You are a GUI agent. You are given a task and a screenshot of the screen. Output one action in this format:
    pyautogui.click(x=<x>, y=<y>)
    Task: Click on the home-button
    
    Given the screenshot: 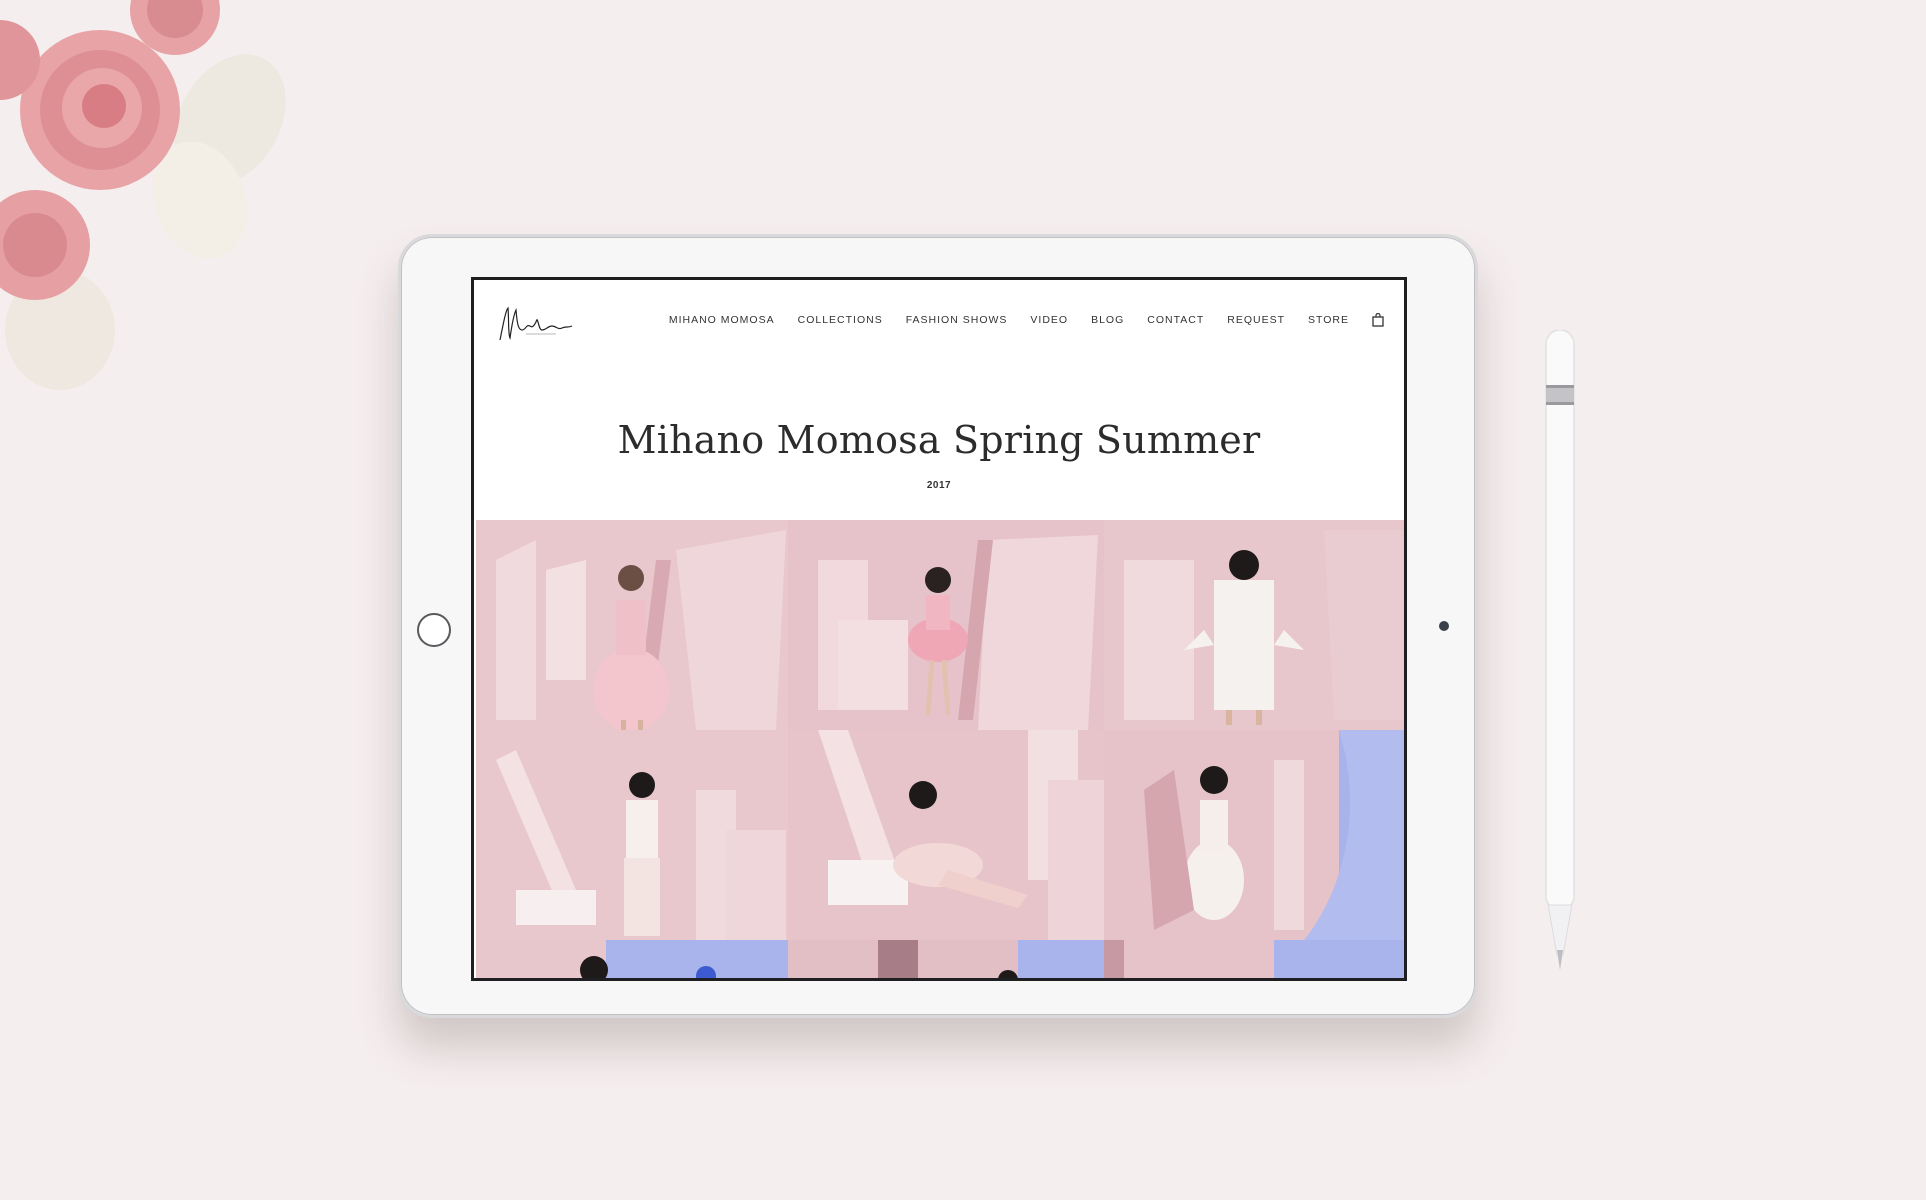 What is the action you would take?
    pyautogui.click(x=434, y=630)
    